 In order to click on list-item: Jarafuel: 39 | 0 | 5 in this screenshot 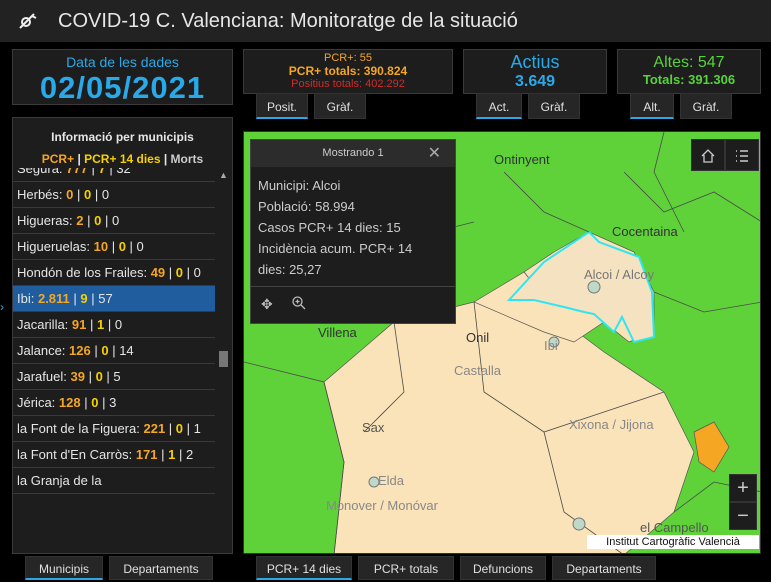, I will do `click(114, 377)`.